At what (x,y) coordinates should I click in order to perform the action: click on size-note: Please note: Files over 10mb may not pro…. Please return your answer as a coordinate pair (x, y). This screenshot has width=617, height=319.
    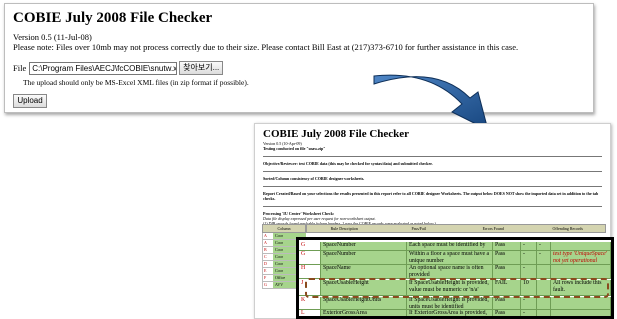
    Looking at the image, I should click on (266, 47).